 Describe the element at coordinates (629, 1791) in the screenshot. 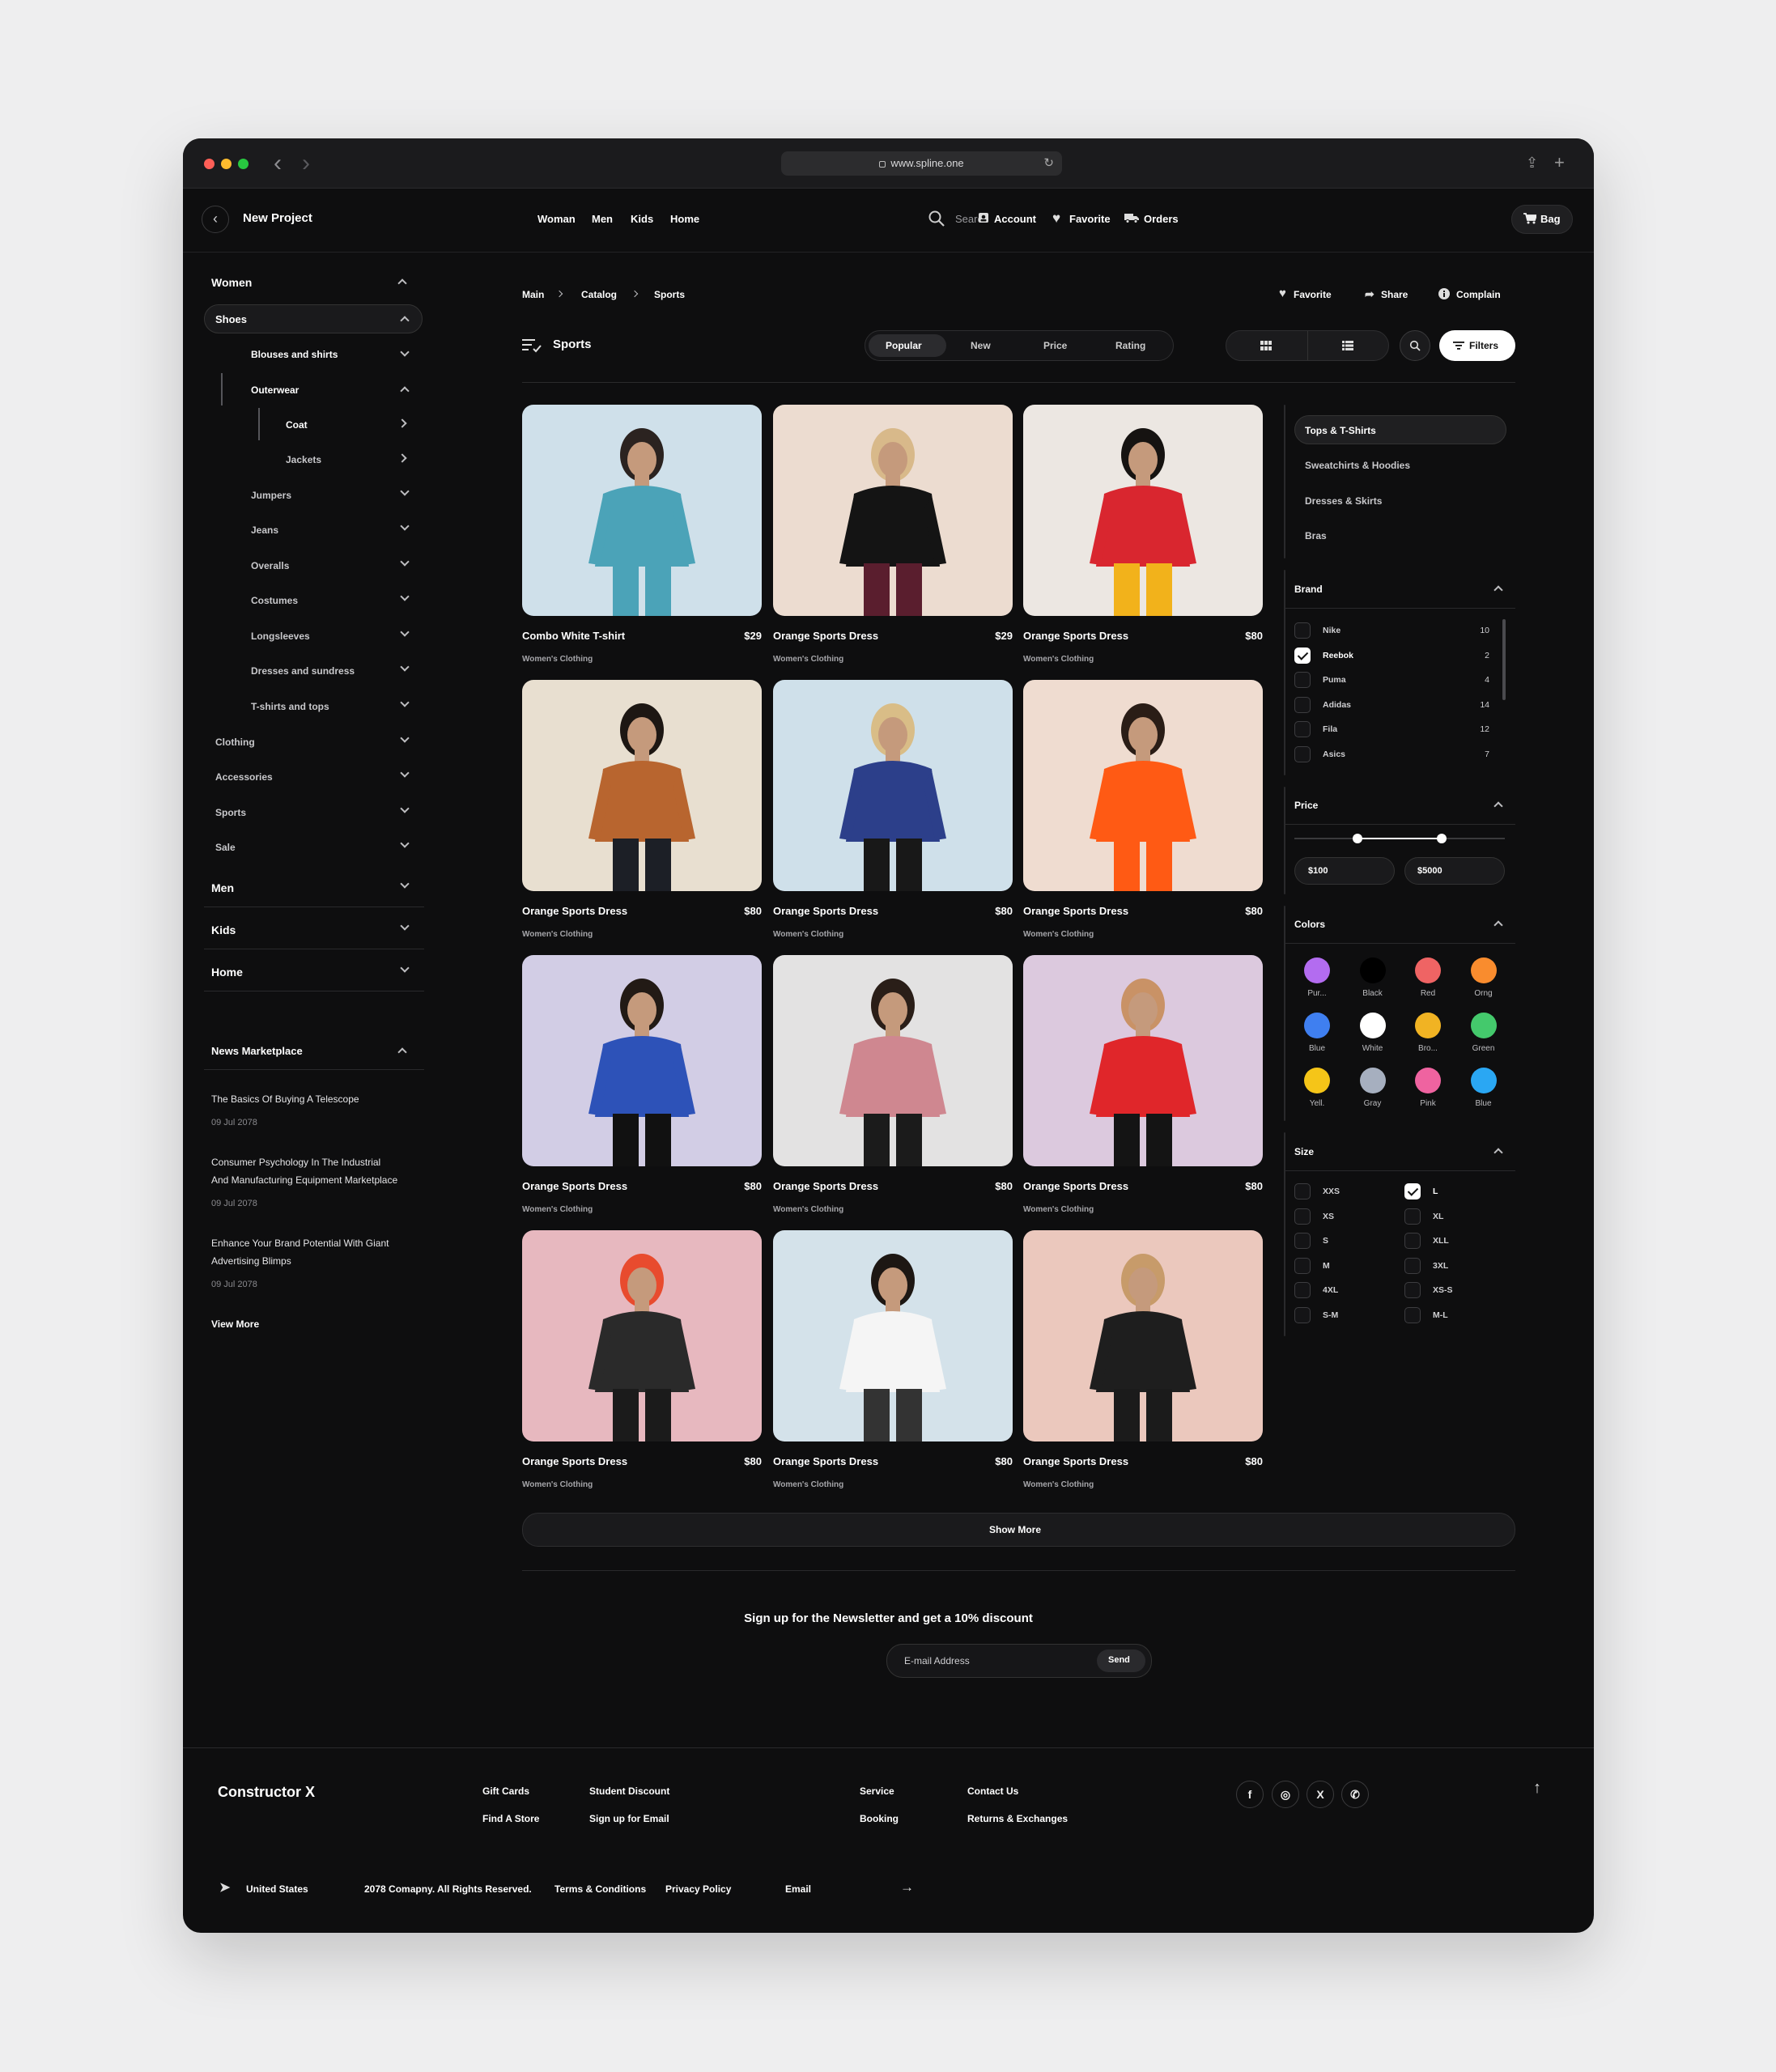

I see `footer-student-discount: Student Discount` at that location.